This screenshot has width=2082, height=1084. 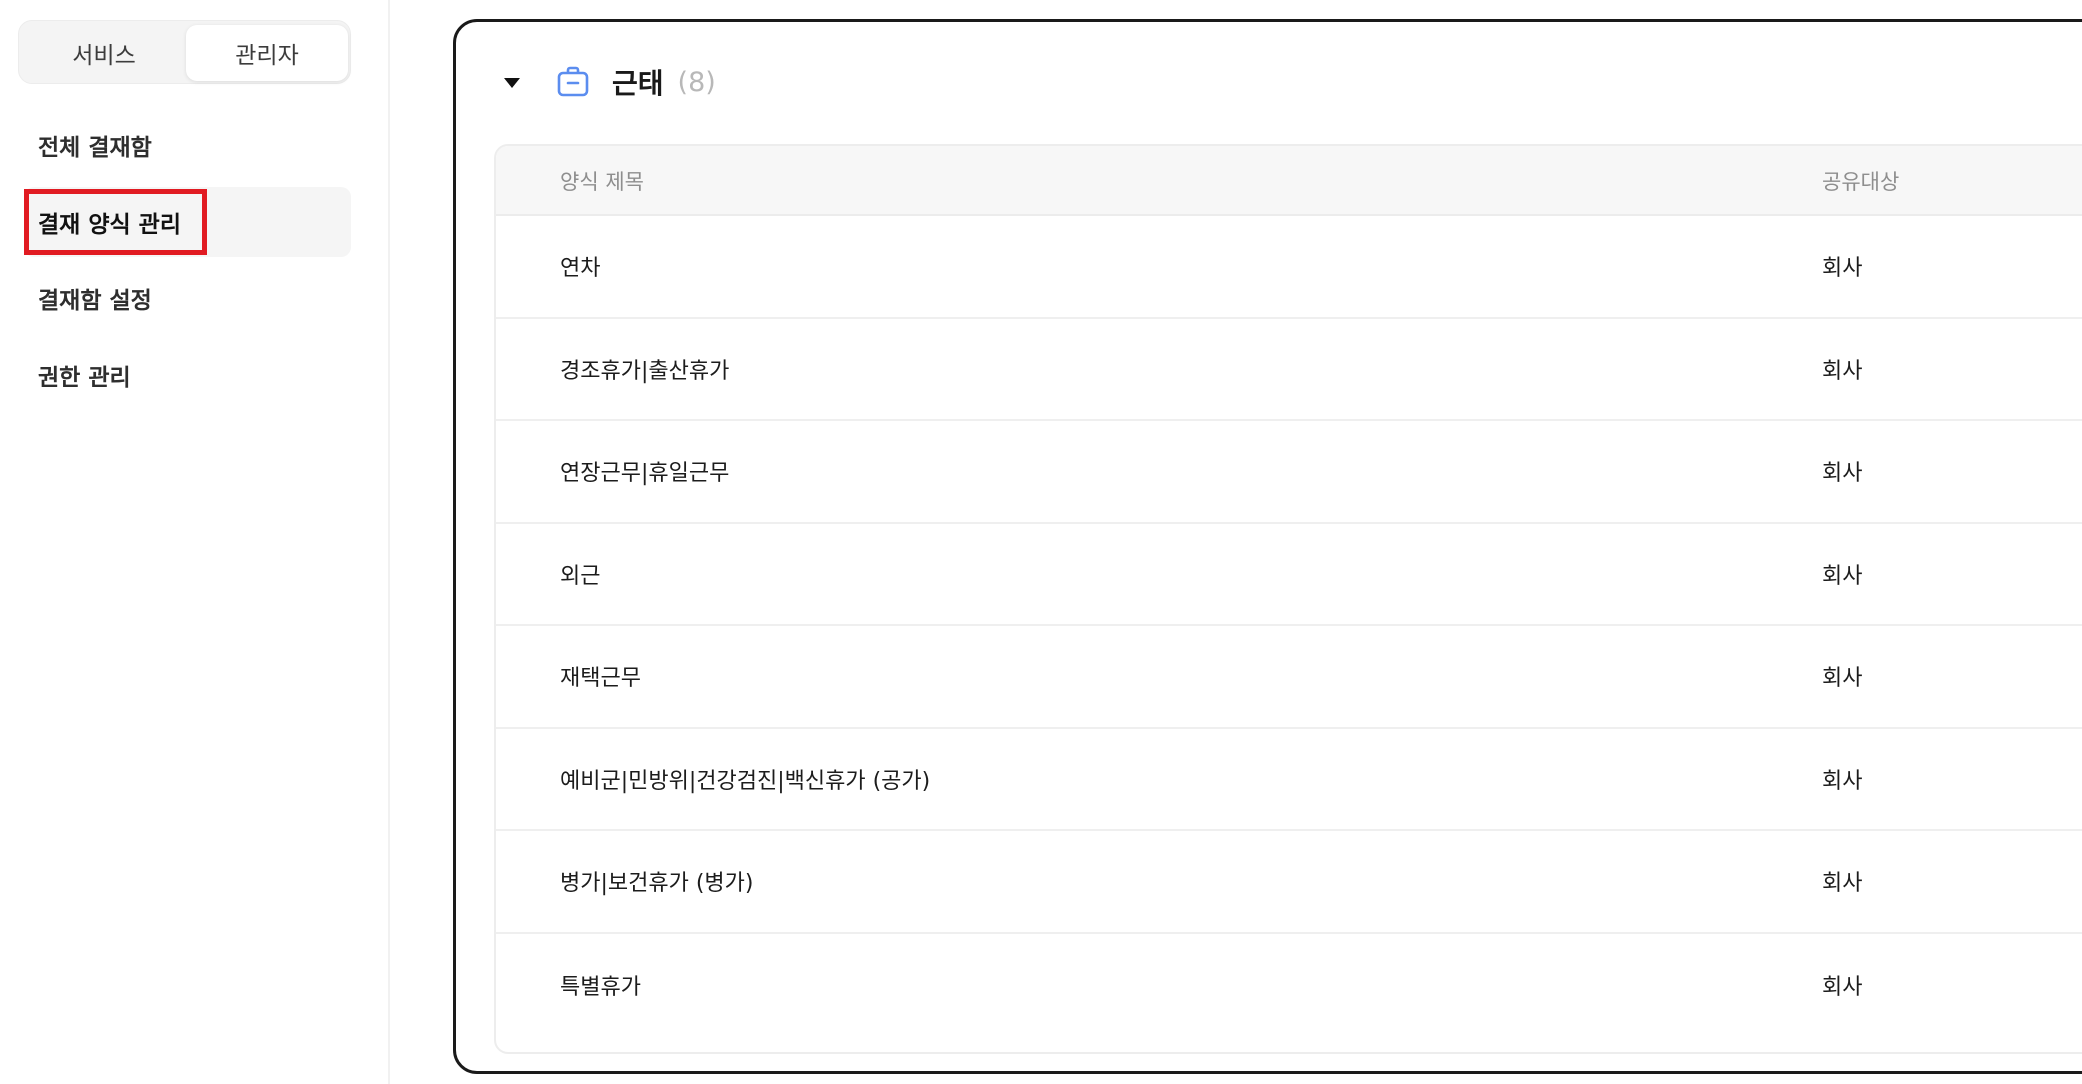 What do you see at coordinates (1861, 182) in the screenshot?
I see `column-header-share: 공유대상` at bounding box center [1861, 182].